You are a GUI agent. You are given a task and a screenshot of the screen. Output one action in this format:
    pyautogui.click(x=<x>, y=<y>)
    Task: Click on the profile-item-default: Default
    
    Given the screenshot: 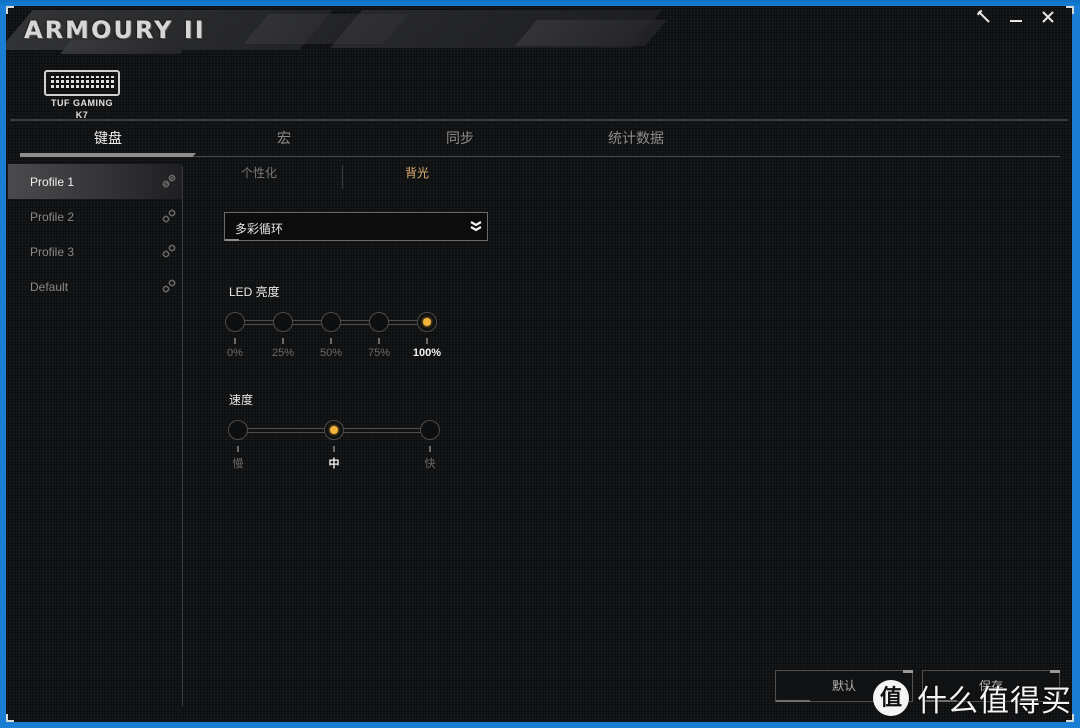 What is the action you would take?
    pyautogui.click(x=95, y=286)
    